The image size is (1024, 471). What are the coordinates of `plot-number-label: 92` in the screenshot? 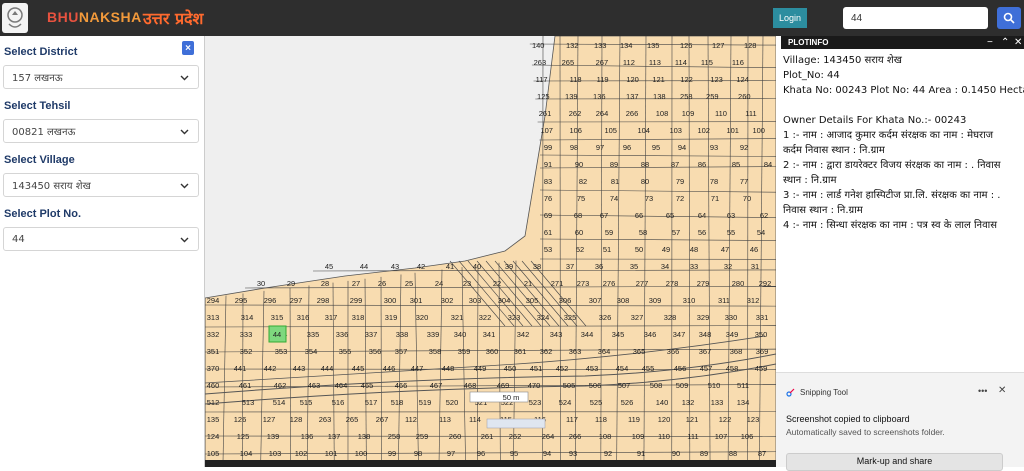 It's located at (744, 147).